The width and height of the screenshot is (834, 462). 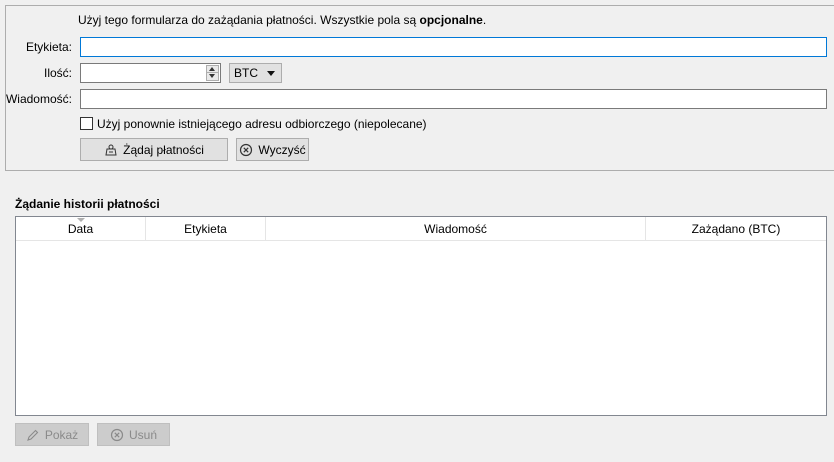 I want to click on table-header: Data Etykieta Wiadomość Zażądano (BTC), so click(x=421, y=229).